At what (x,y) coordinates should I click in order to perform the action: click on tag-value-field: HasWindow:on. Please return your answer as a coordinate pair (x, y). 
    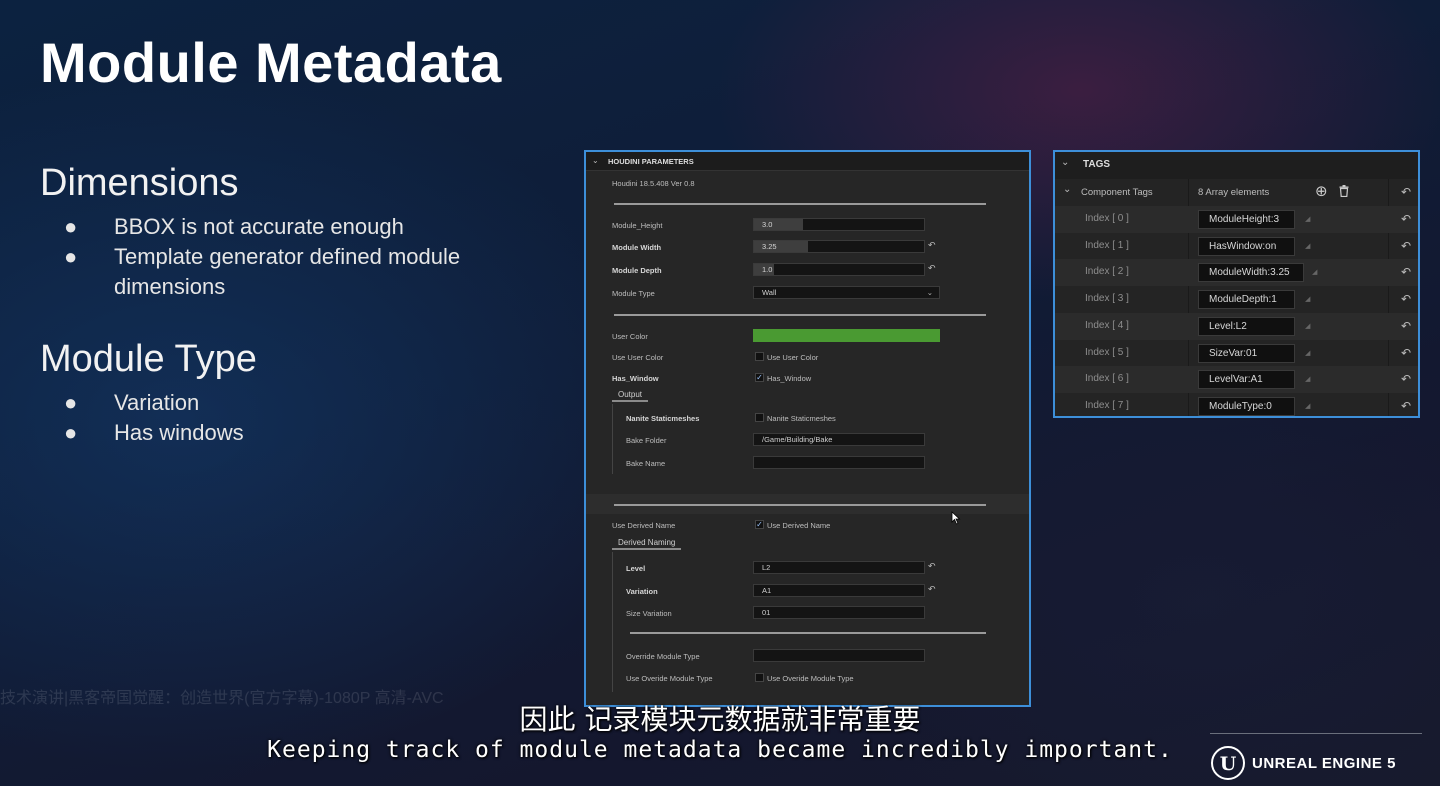
    Looking at the image, I should click on (1246, 246).